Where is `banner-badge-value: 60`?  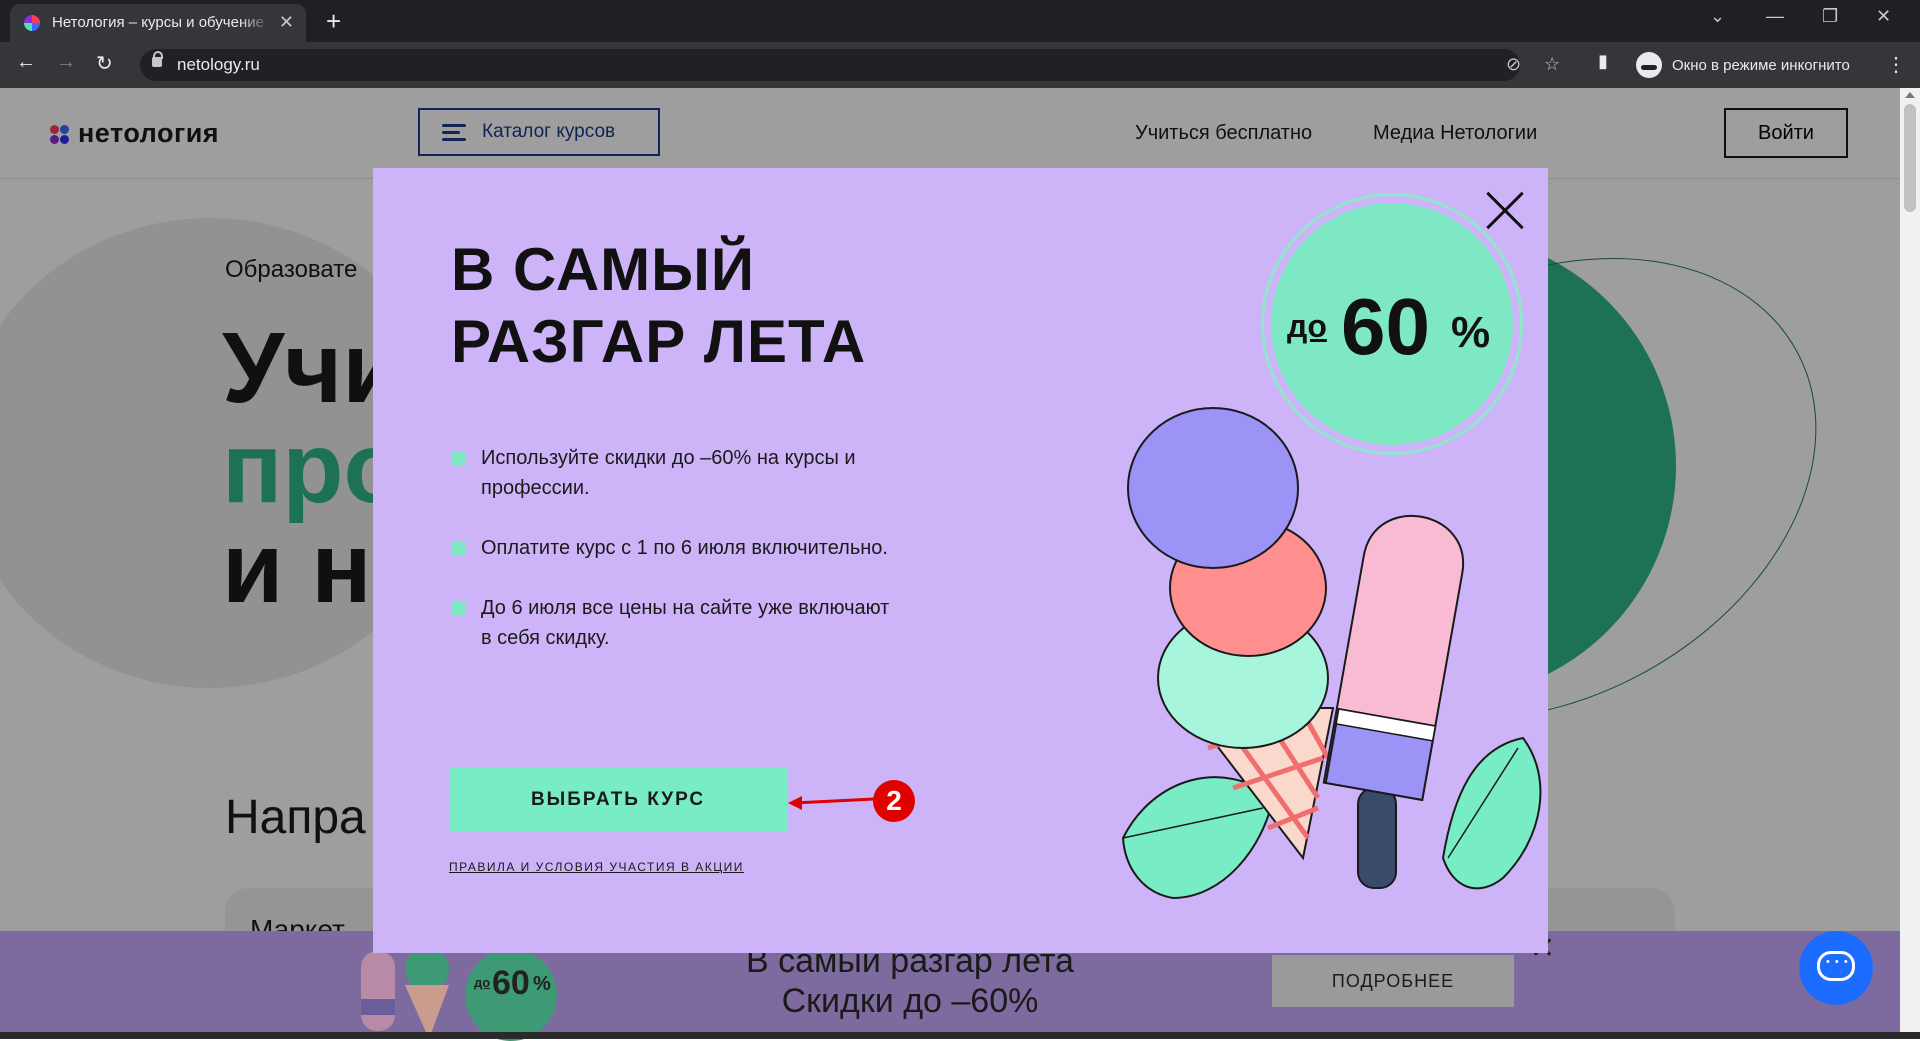
banner-badge-value: 60 is located at coordinates (511, 983).